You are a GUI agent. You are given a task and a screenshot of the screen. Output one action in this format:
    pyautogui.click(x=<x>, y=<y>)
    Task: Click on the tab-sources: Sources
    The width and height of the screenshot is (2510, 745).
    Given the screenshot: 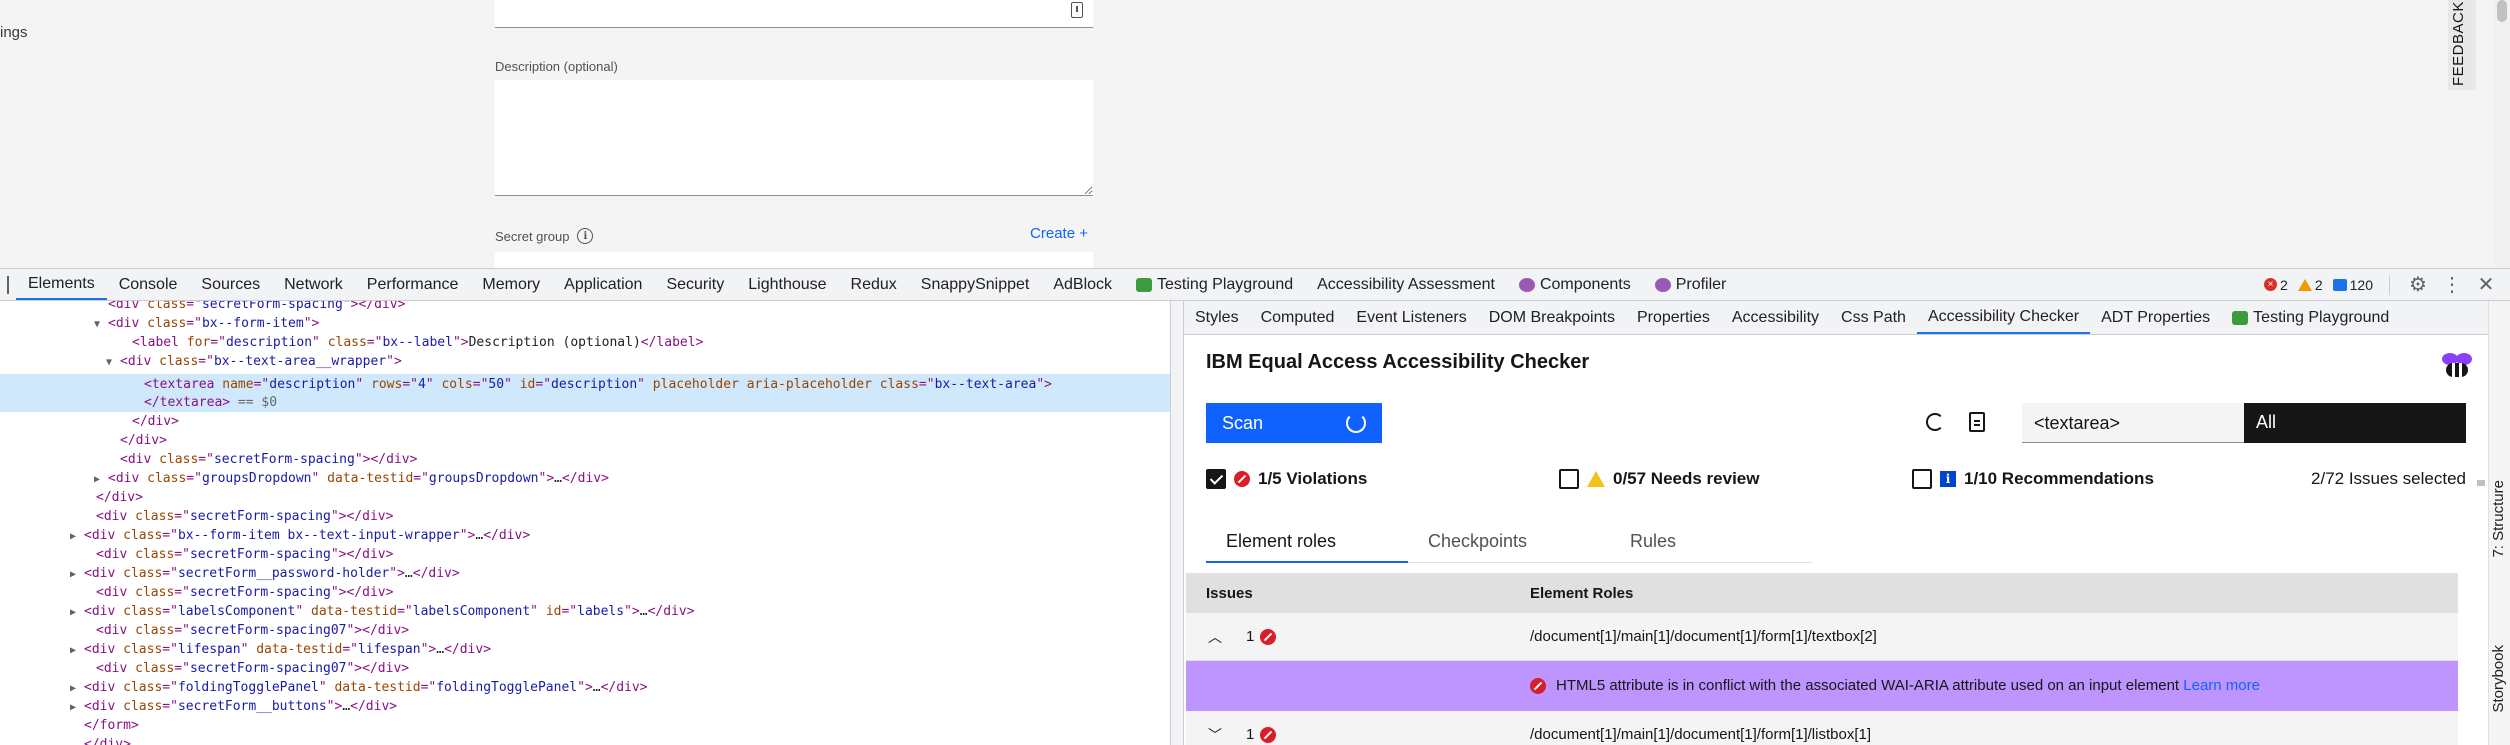 What is the action you would take?
    pyautogui.click(x=230, y=284)
    